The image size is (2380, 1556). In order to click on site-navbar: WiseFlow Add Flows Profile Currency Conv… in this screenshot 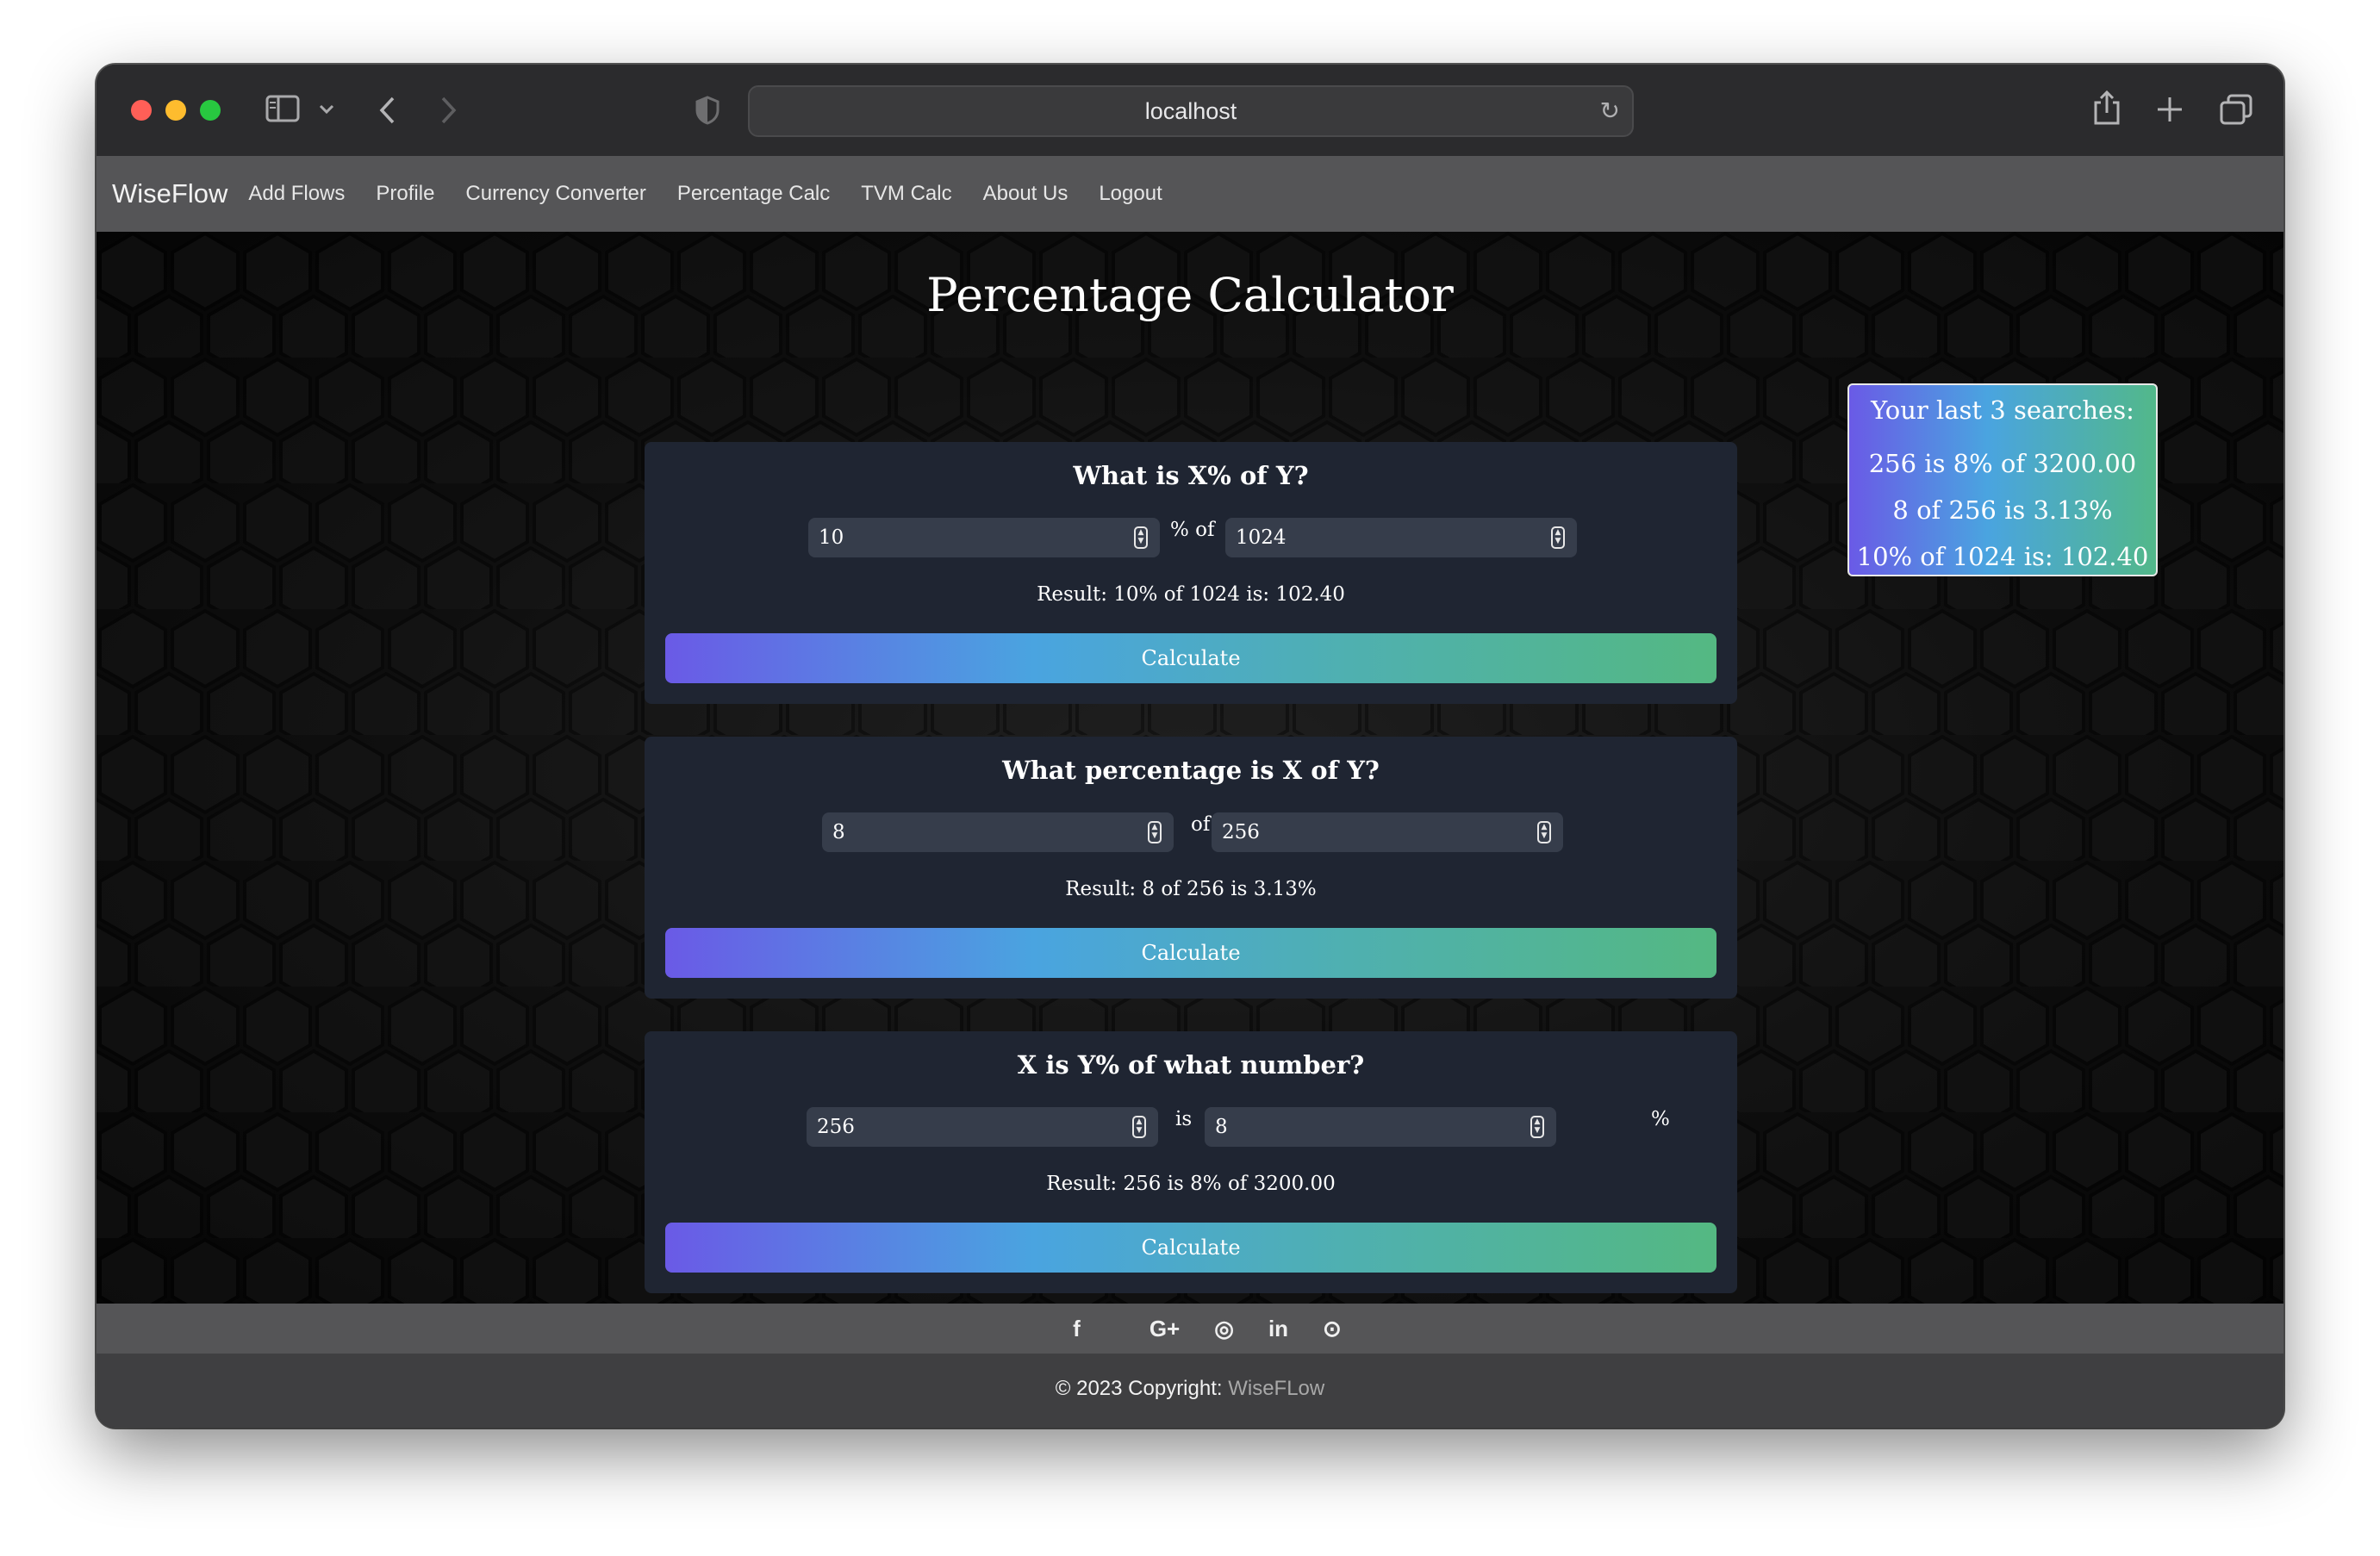, I will do `click(1190, 194)`.